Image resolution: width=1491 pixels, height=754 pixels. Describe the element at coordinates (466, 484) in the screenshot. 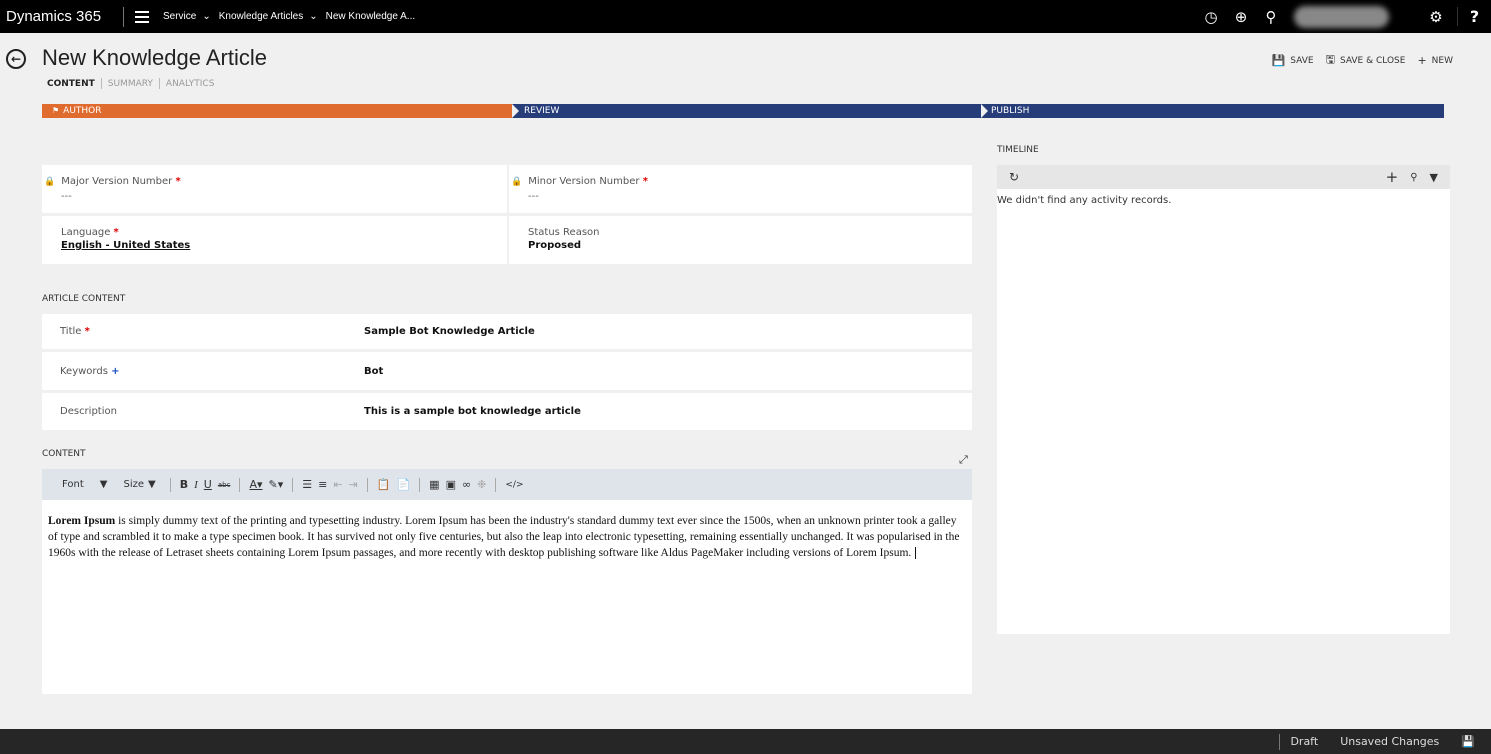

I see `link-icon: ∞` at that location.